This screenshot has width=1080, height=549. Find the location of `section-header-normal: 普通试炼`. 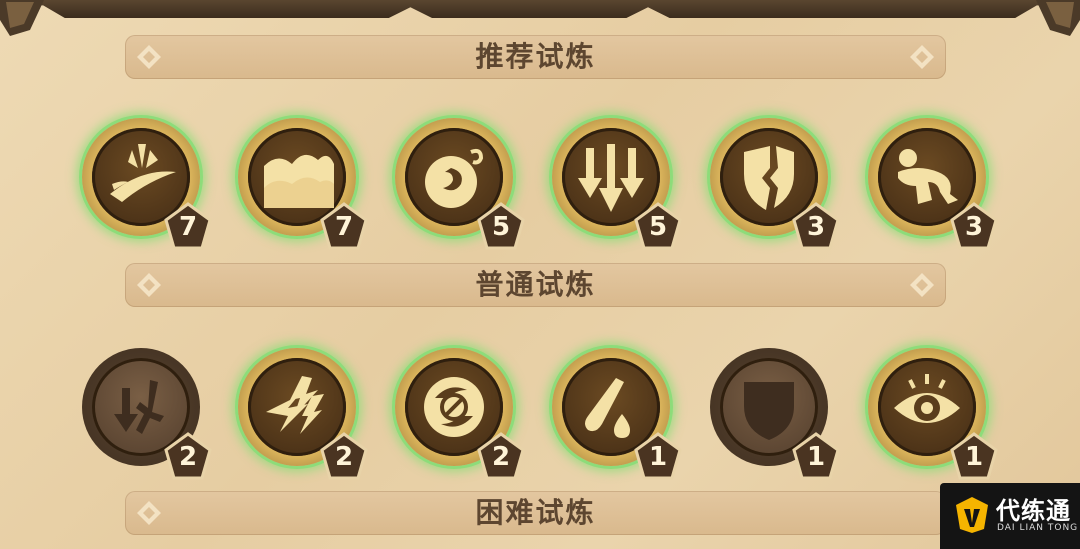

section-header-normal: 普通试炼 is located at coordinates (535, 285).